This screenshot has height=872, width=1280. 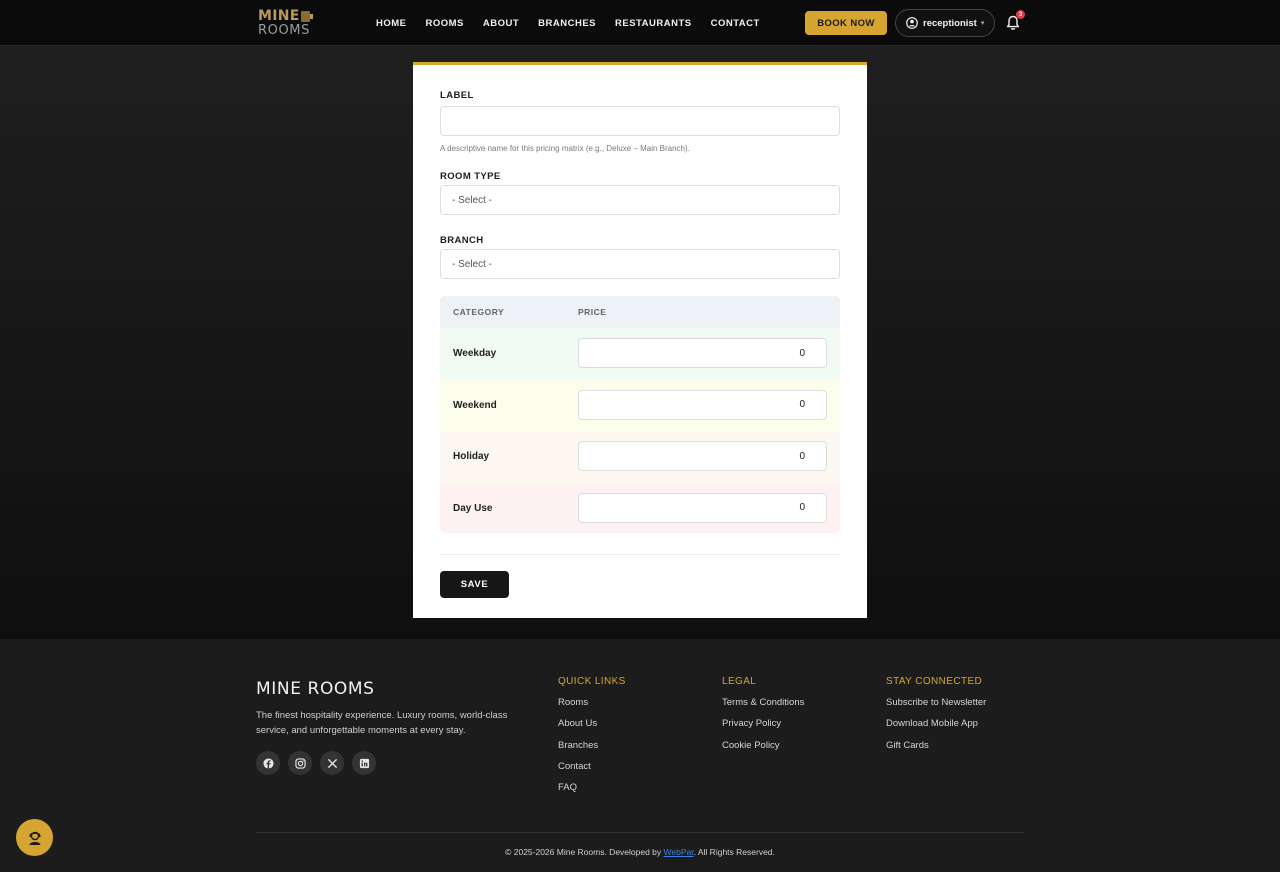 I want to click on footer-link-rooms: Rooms, so click(x=592, y=707).